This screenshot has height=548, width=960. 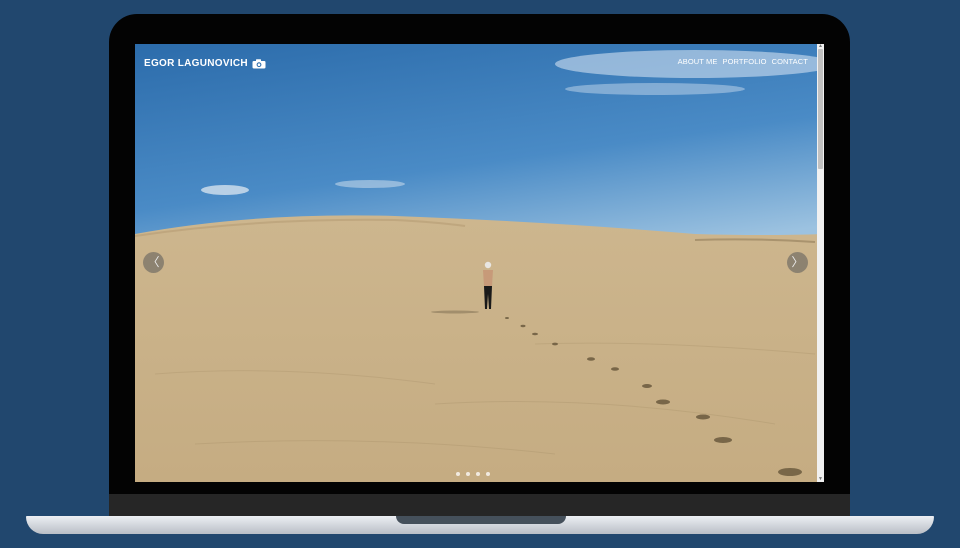 I want to click on menu-item-about: ABOUT ME, so click(x=698, y=61).